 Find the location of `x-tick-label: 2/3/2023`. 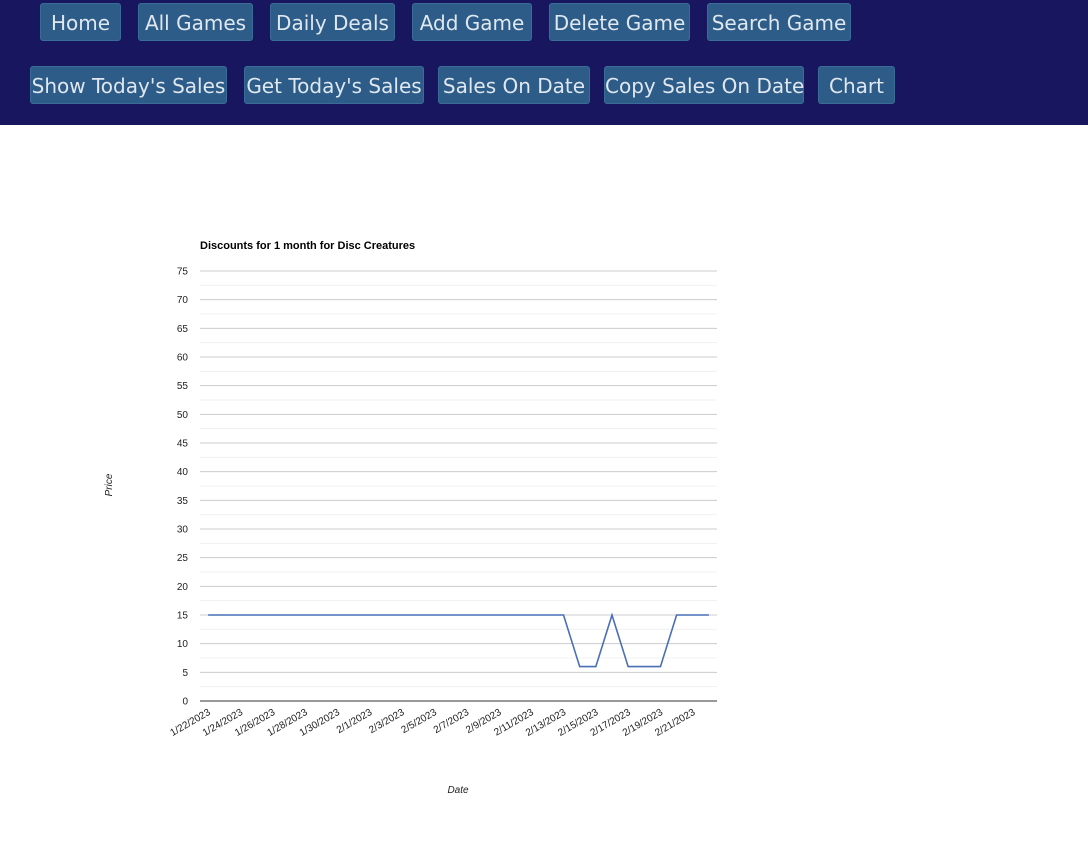

x-tick-label: 2/3/2023 is located at coordinates (387, 721).